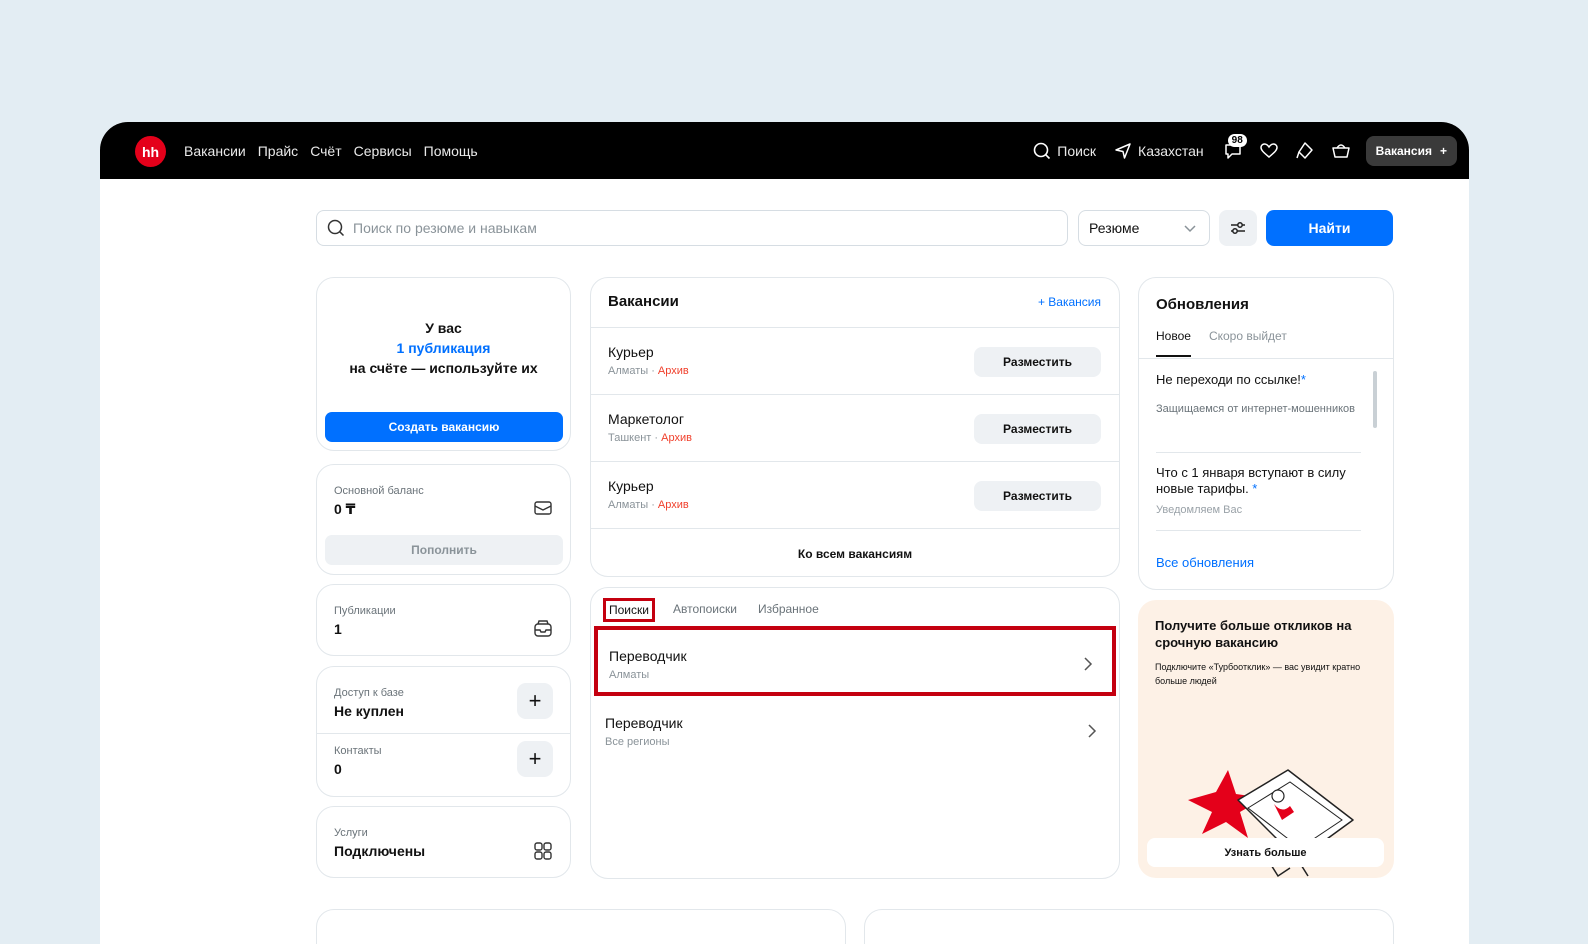  Describe the element at coordinates (369, 693) in the screenshot. I see `db-access-label: Доступ к базе` at that location.